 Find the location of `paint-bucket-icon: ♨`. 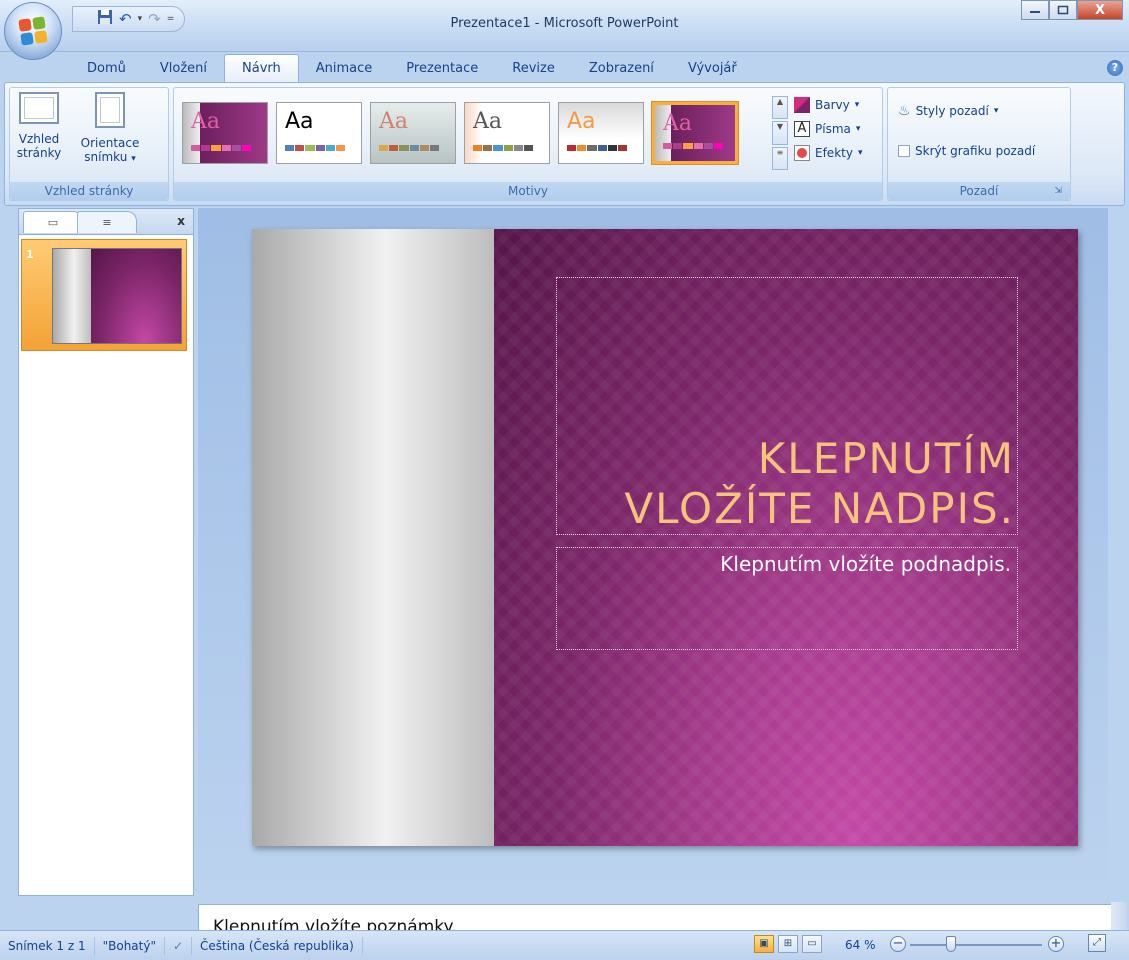

paint-bucket-icon: ♨ is located at coordinates (904, 111).